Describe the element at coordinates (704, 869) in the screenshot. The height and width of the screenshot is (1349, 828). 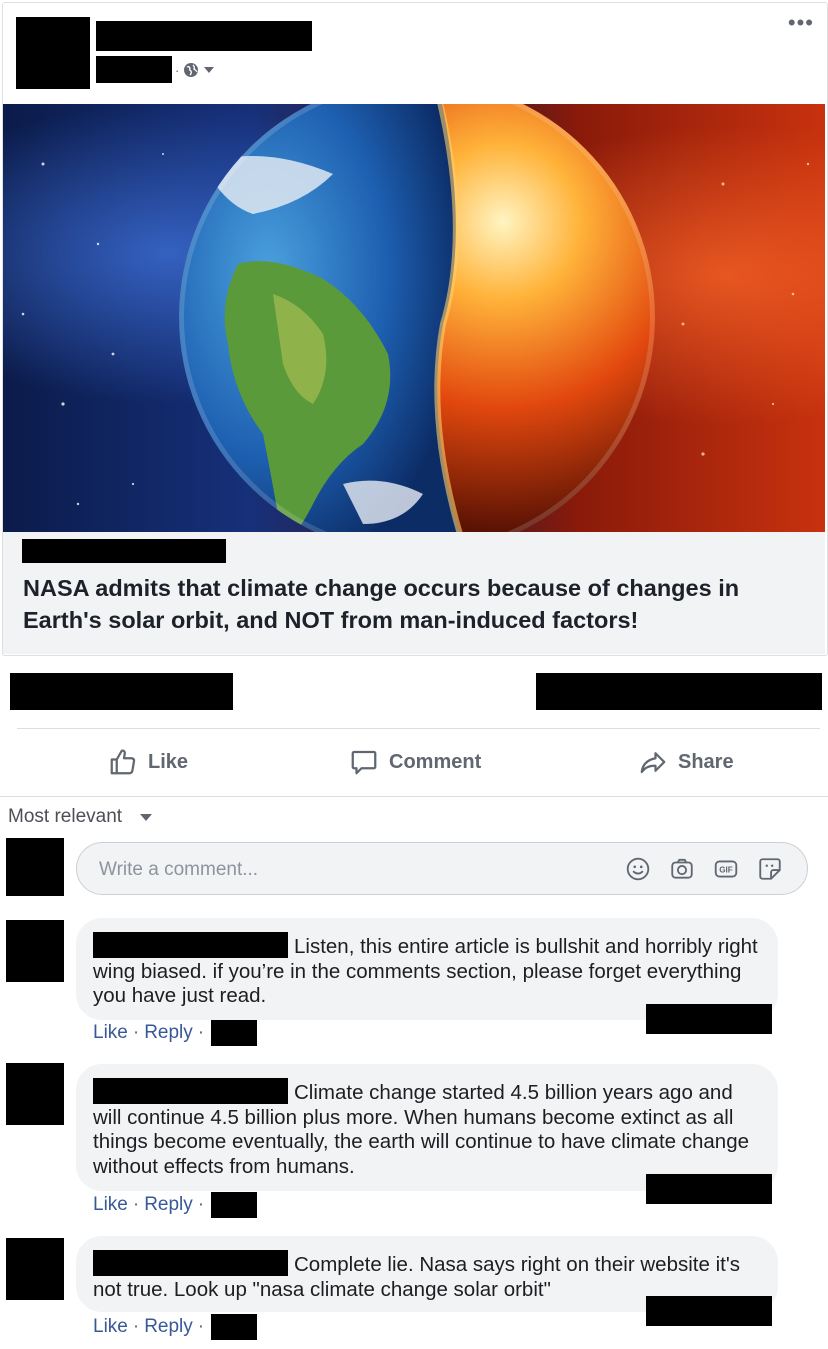
I see `comment-input-icons: GIF` at that location.